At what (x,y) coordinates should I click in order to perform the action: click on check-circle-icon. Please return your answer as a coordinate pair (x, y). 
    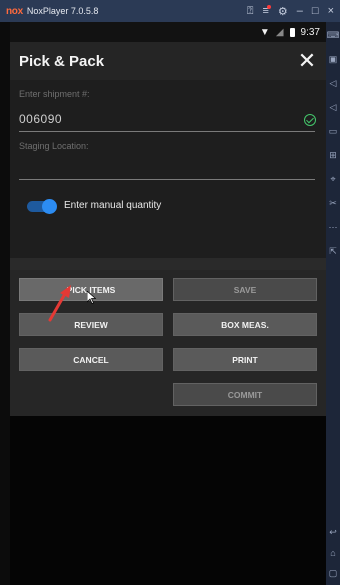
    Looking at the image, I should click on (310, 120).